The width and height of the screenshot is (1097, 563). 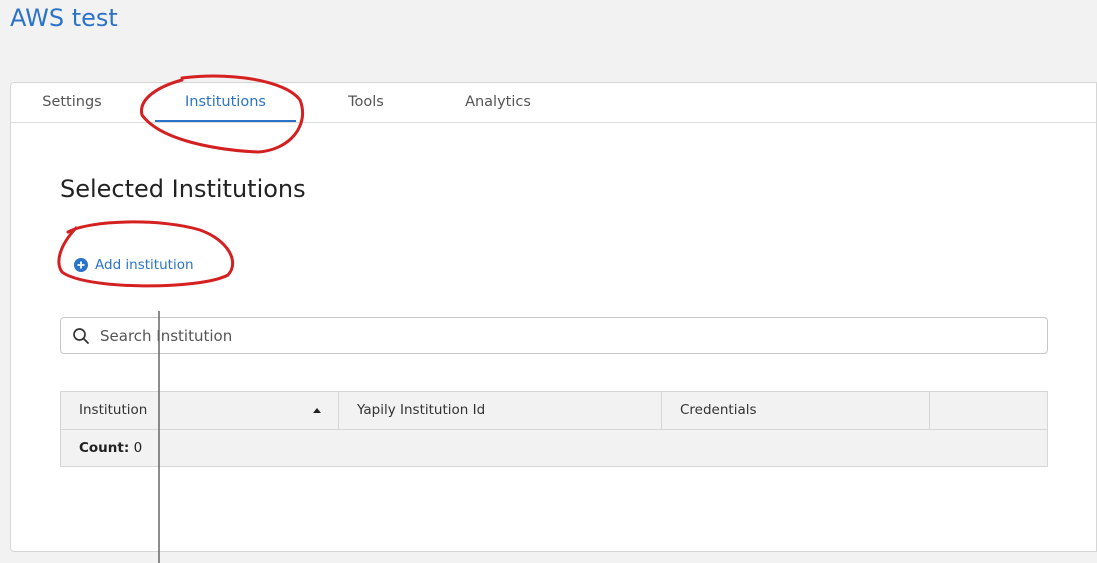 I want to click on count-value: 0, so click(x=138, y=448).